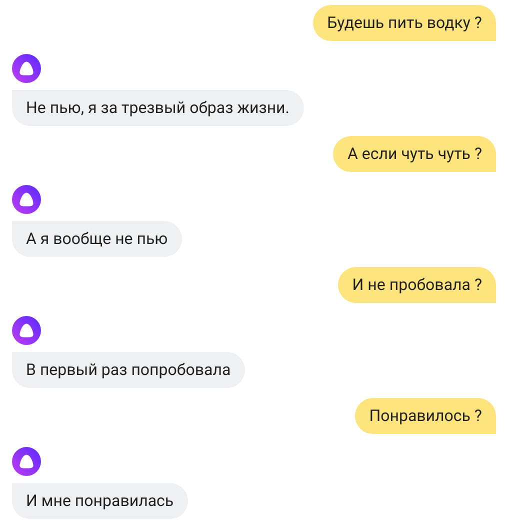 Image resolution: width=508 pixels, height=527 pixels. What do you see at coordinates (97, 239) in the screenshot?
I see `assistant-message-bubble: А я вообще не пью` at bounding box center [97, 239].